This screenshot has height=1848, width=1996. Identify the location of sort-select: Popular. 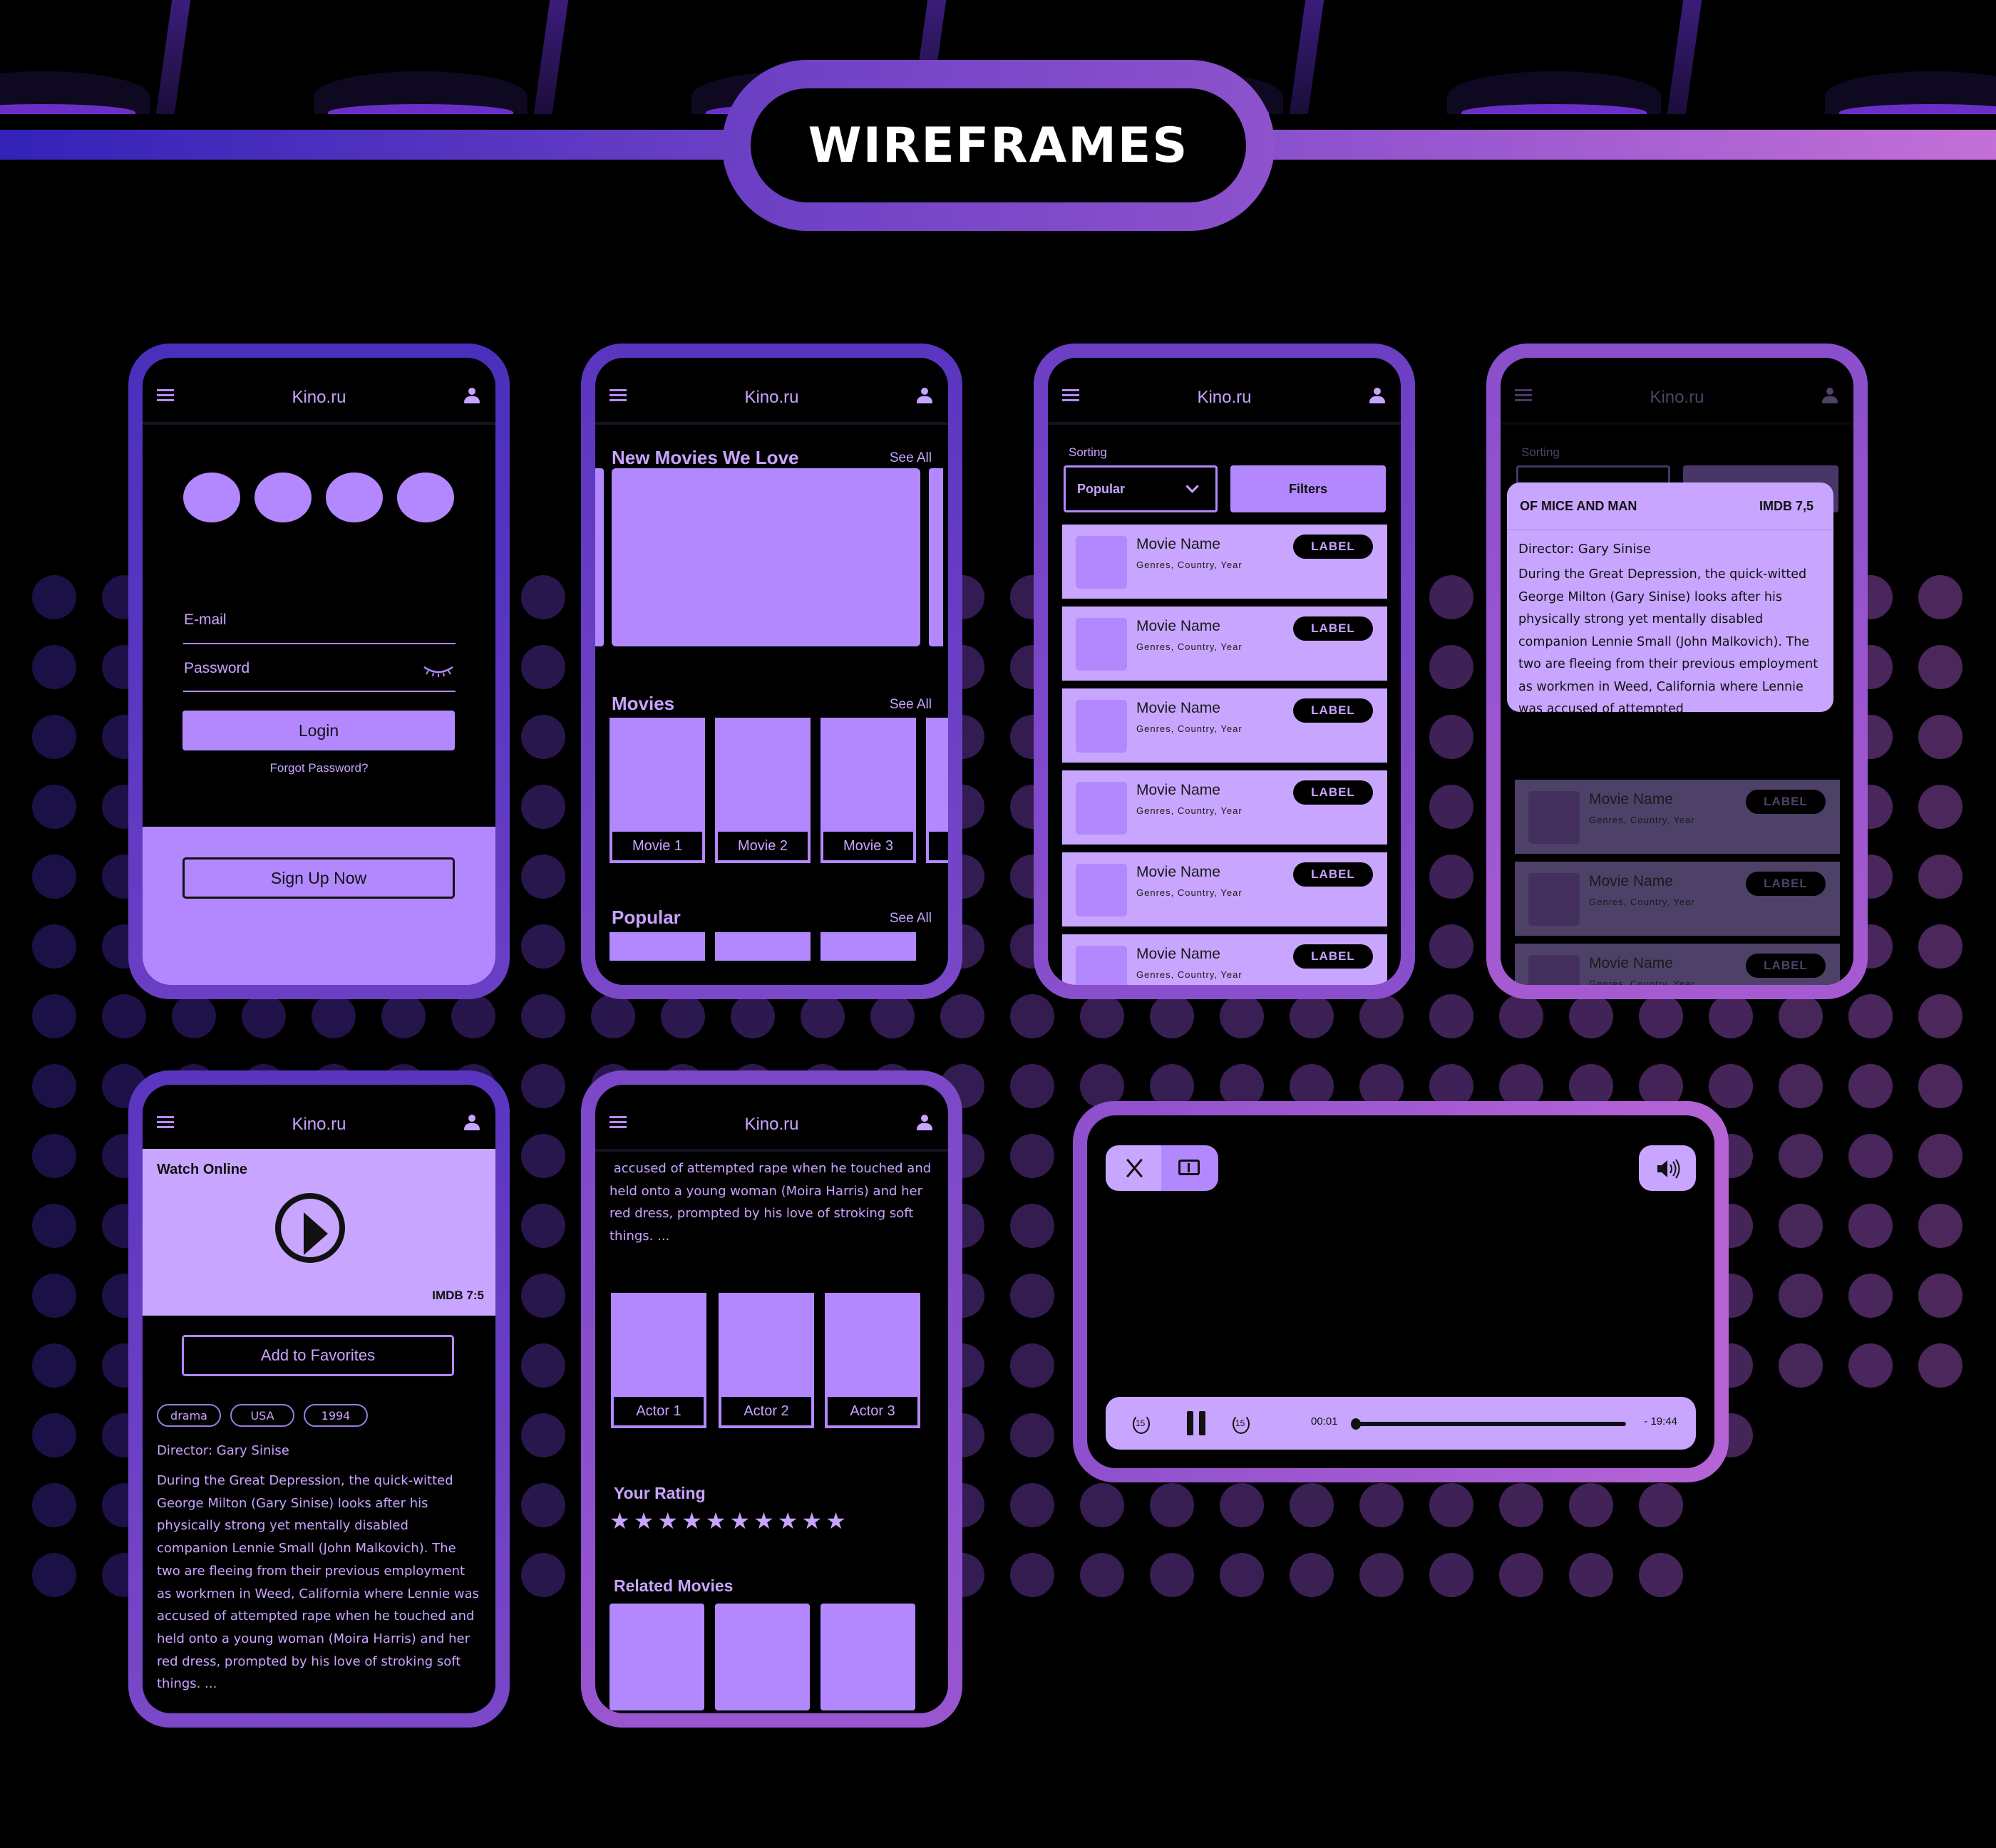
(1141, 488).